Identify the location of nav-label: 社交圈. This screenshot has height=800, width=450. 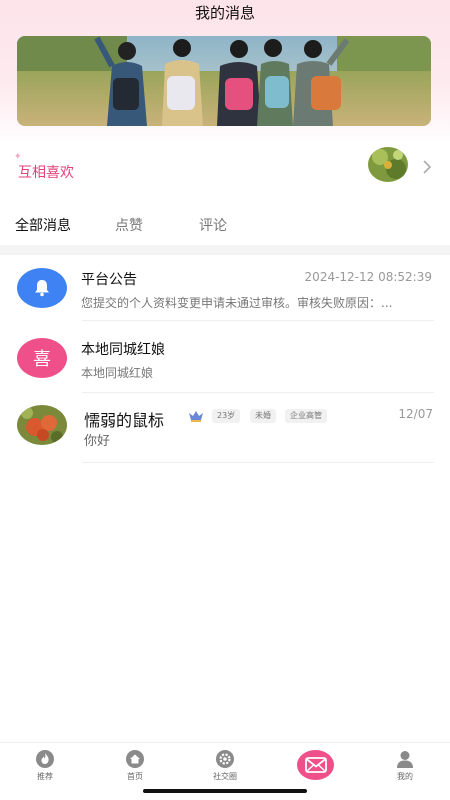
(225, 776).